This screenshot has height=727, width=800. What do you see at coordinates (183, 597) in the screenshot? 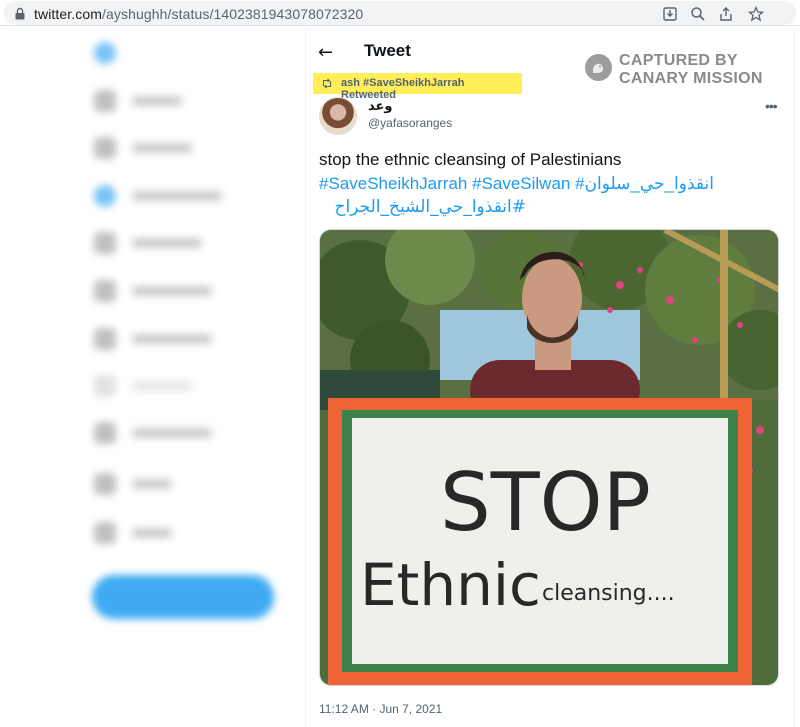
I see `compose-tweet-button` at bounding box center [183, 597].